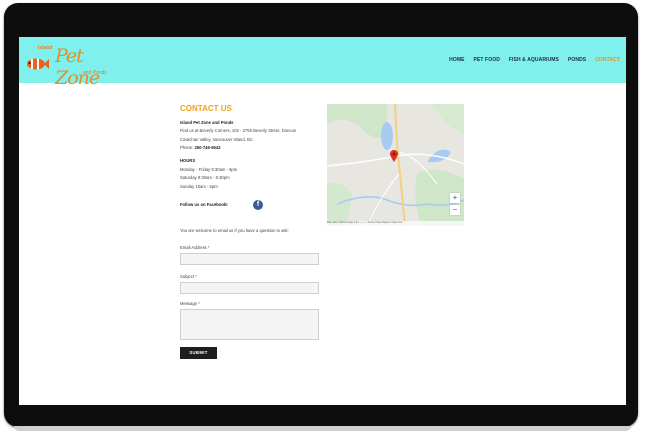  Describe the element at coordinates (198, 353) in the screenshot. I see `submit-button: SUBMIT` at that location.